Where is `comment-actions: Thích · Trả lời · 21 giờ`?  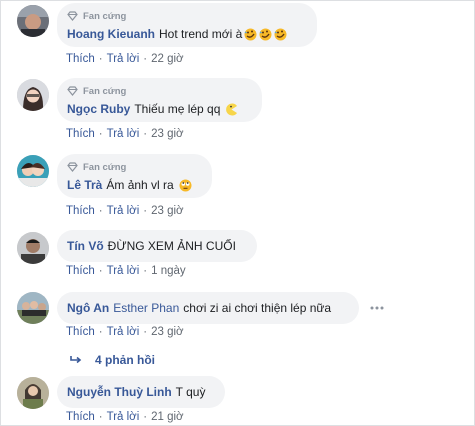
comment-actions: Thích · Trả lời · 21 giờ is located at coordinates (125, 417).